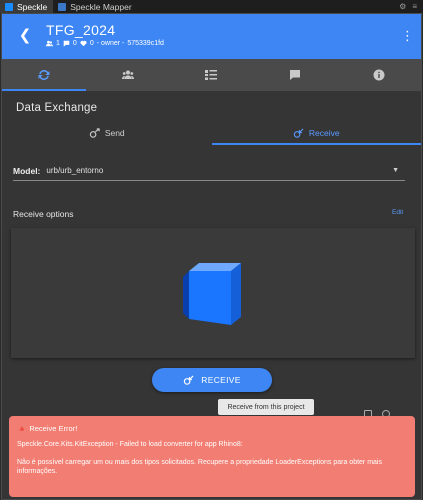 This screenshot has height=500, width=423. I want to click on receive-button: RECEIVE, so click(212, 380).